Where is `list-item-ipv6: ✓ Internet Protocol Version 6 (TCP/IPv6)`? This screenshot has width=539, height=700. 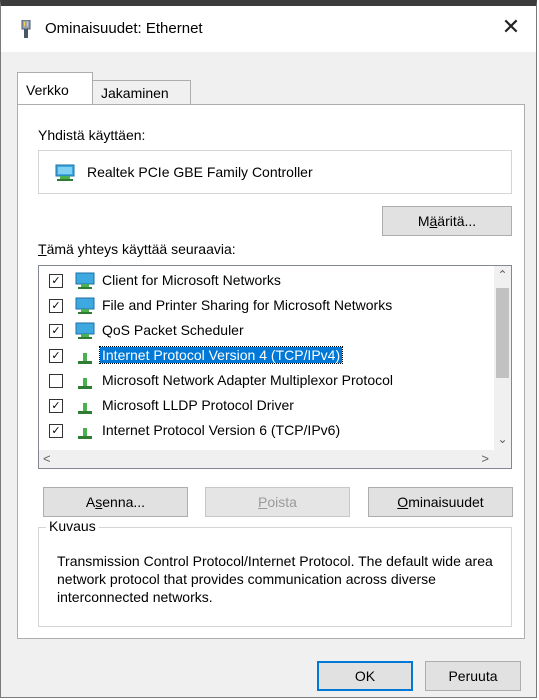
list-item-ipv6: ✓ Internet Protocol Version 6 (TCP/IPv6) is located at coordinates (259, 431).